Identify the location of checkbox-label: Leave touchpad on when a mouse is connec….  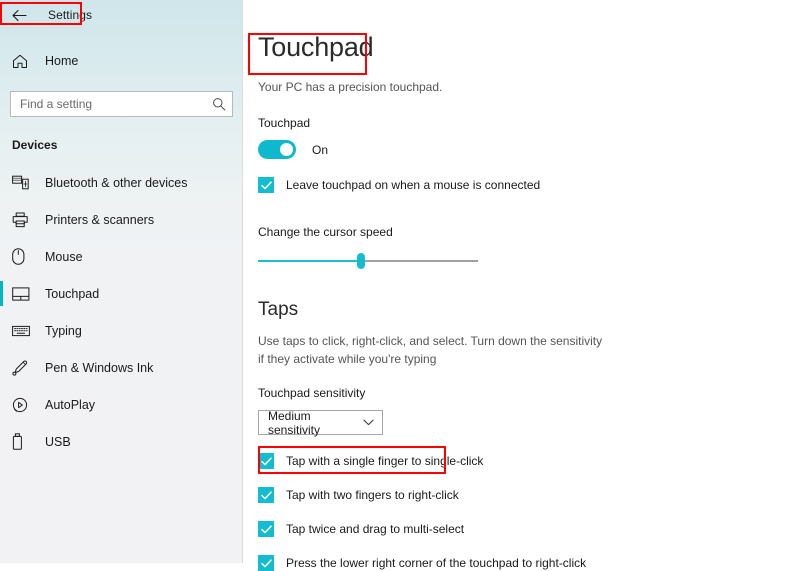
(413, 185).